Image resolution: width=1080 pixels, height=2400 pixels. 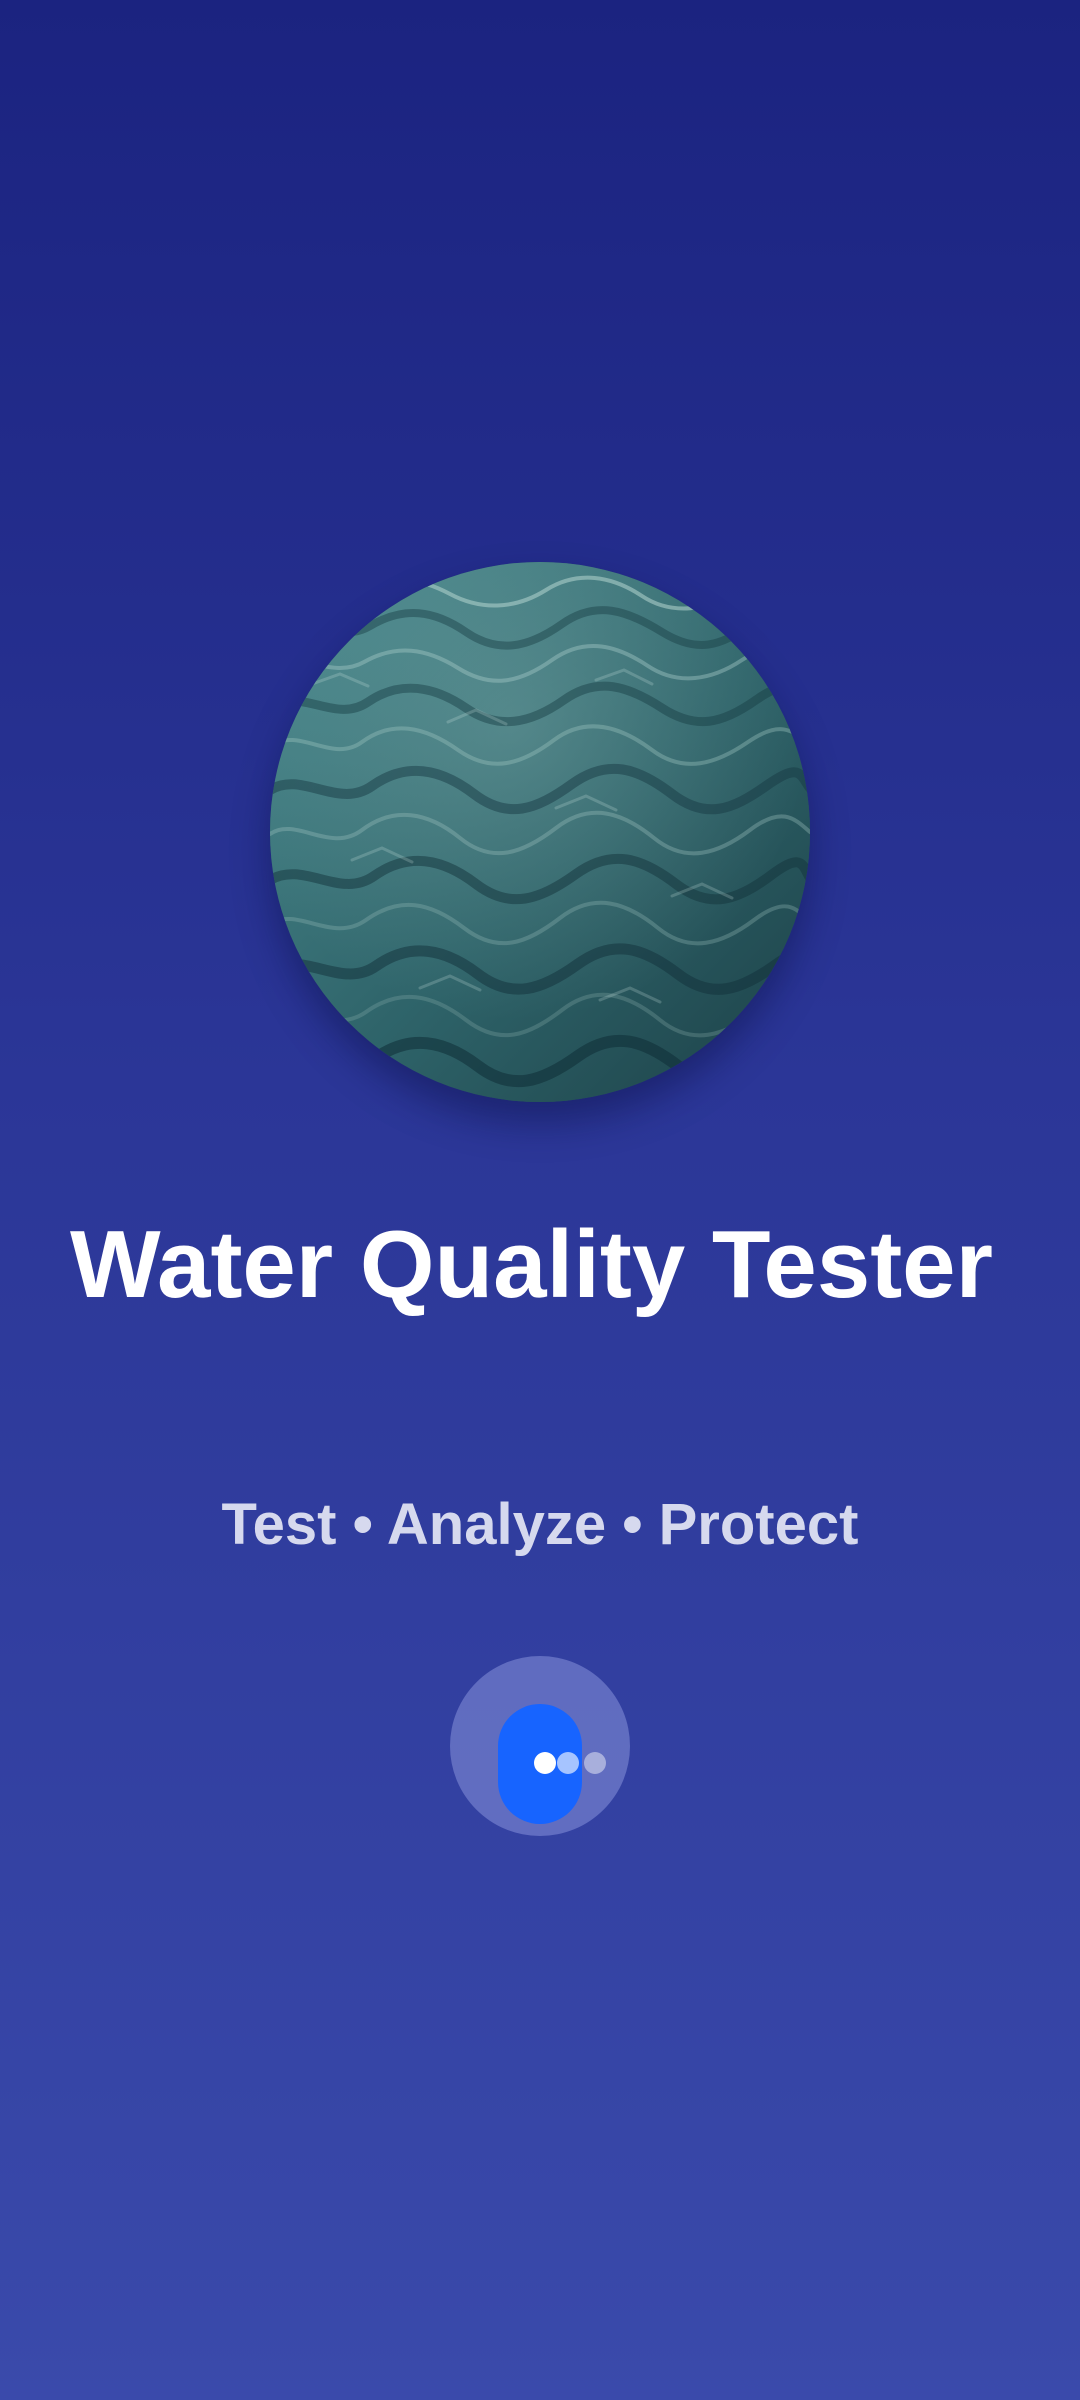 I want to click on water-surface-image, so click(x=540, y=832).